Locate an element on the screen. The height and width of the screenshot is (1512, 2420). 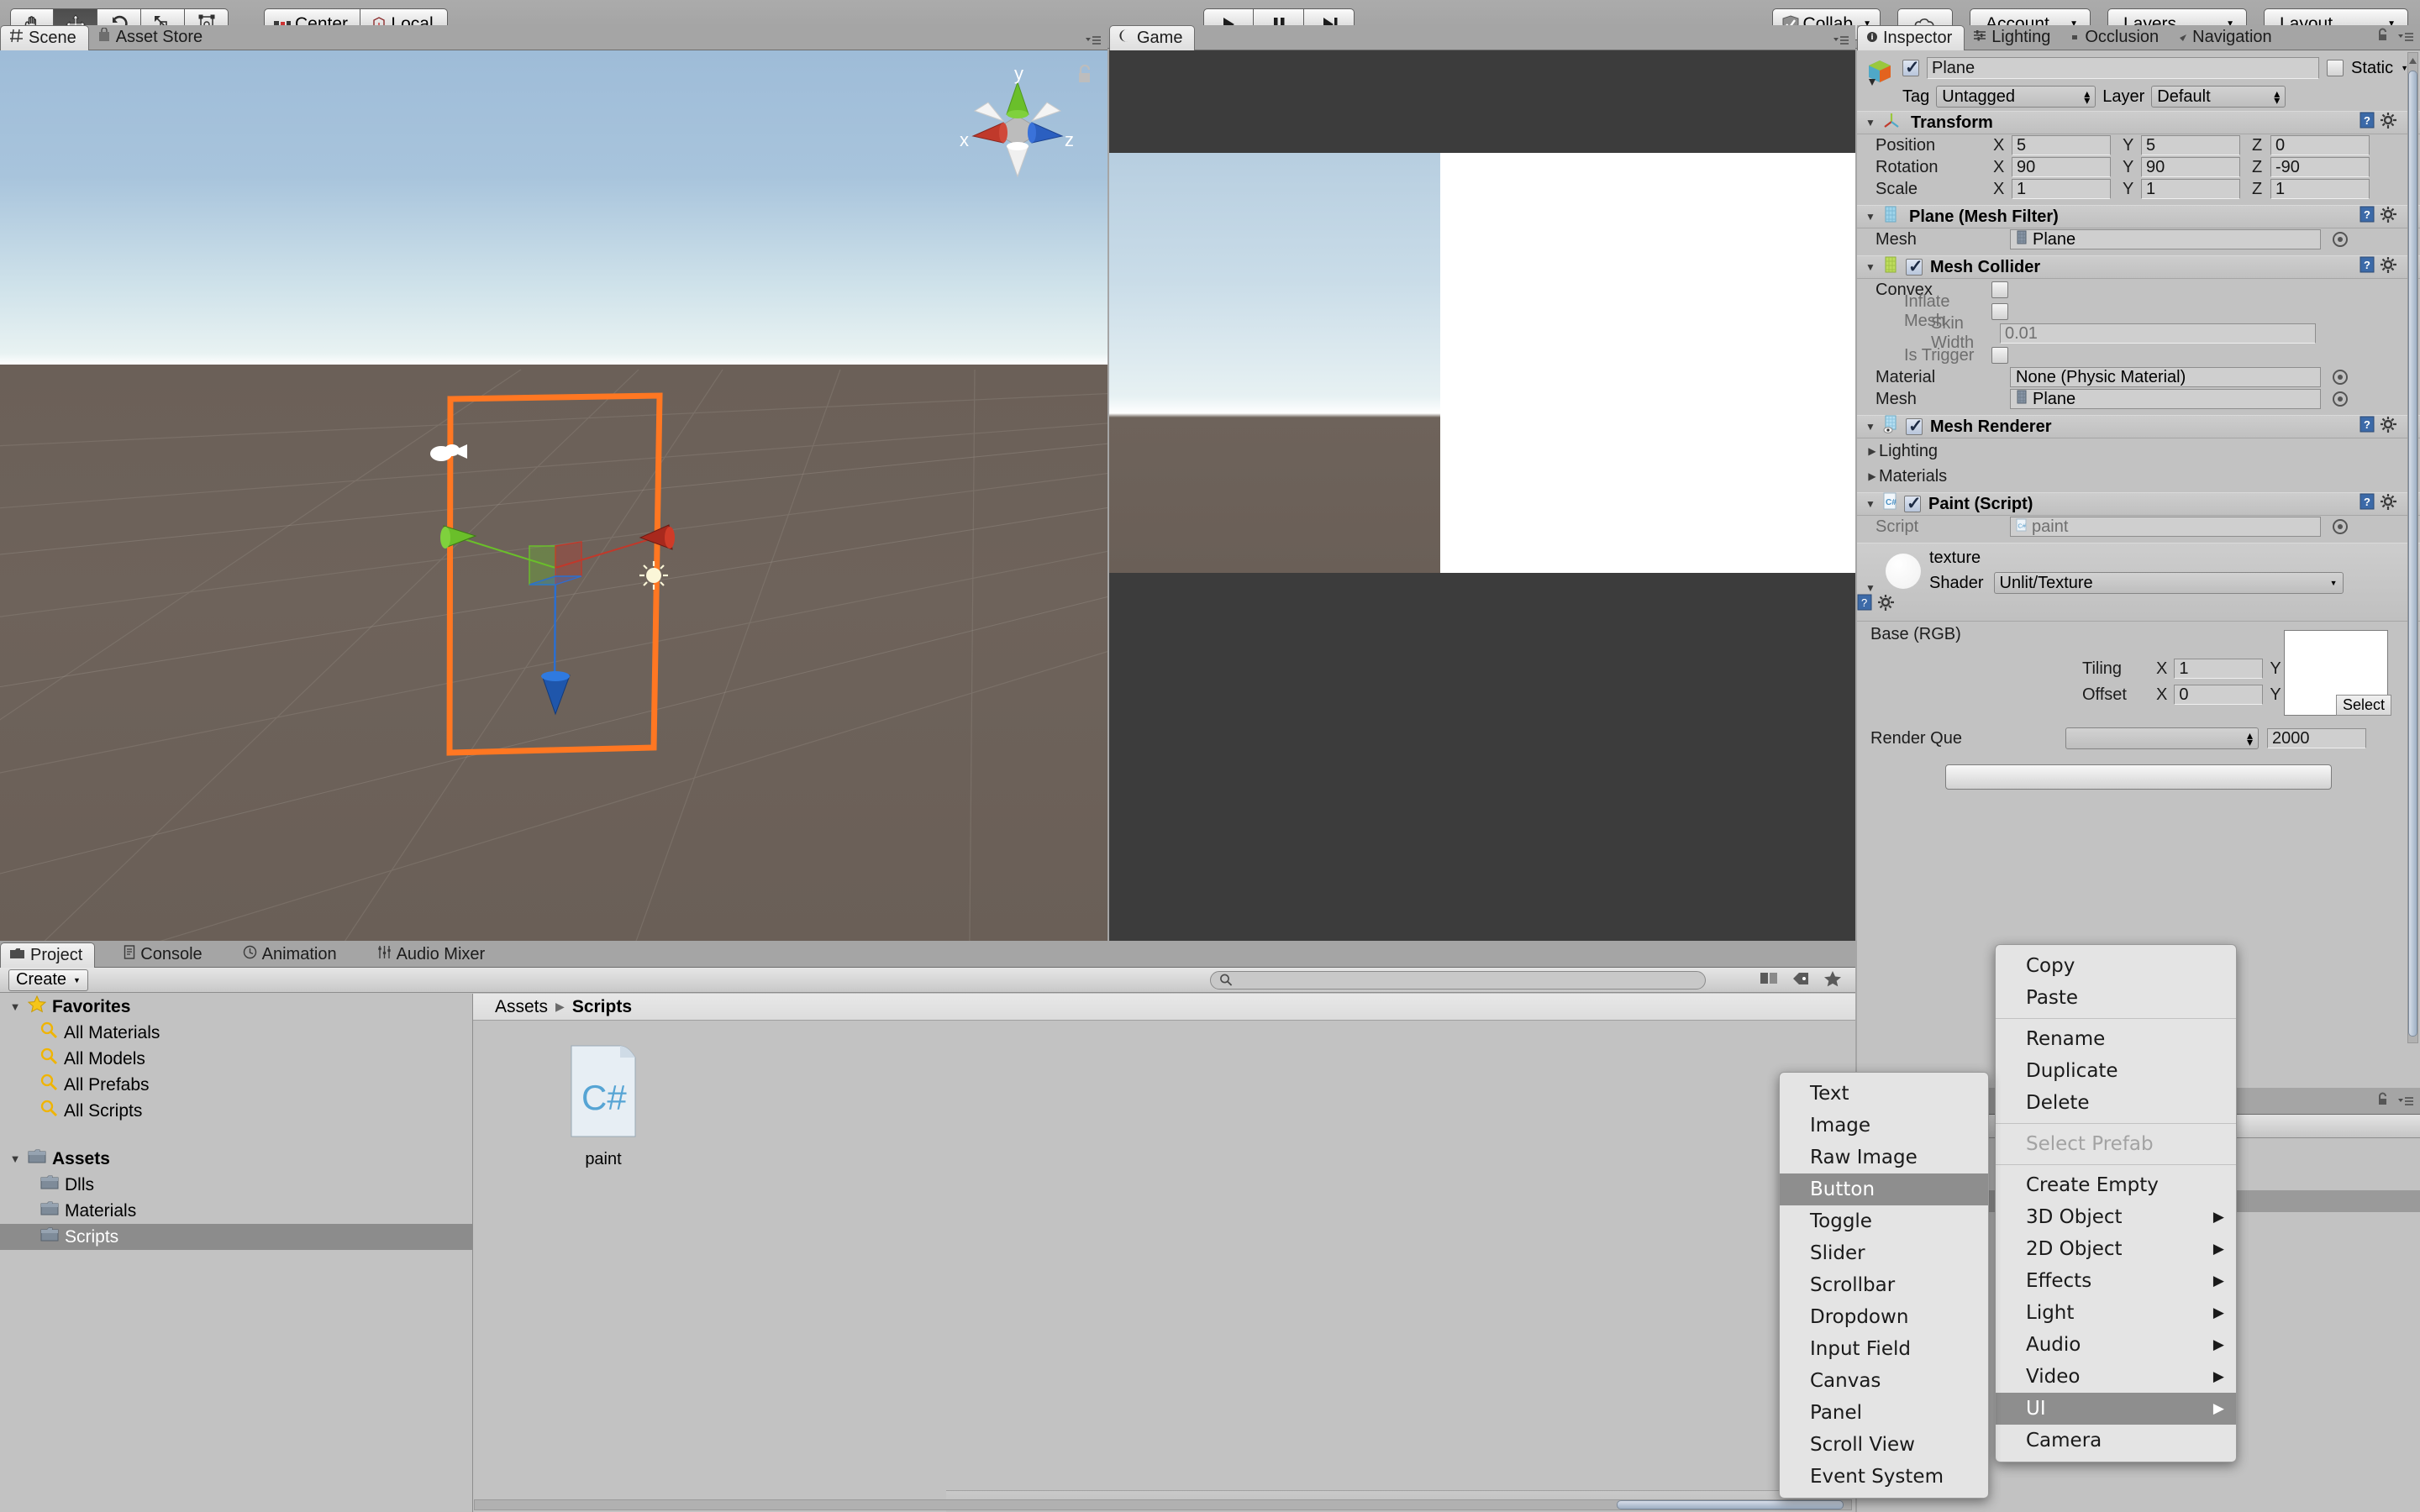
tree-item-all-scripts: All Scripts is located at coordinates (236, 1111).